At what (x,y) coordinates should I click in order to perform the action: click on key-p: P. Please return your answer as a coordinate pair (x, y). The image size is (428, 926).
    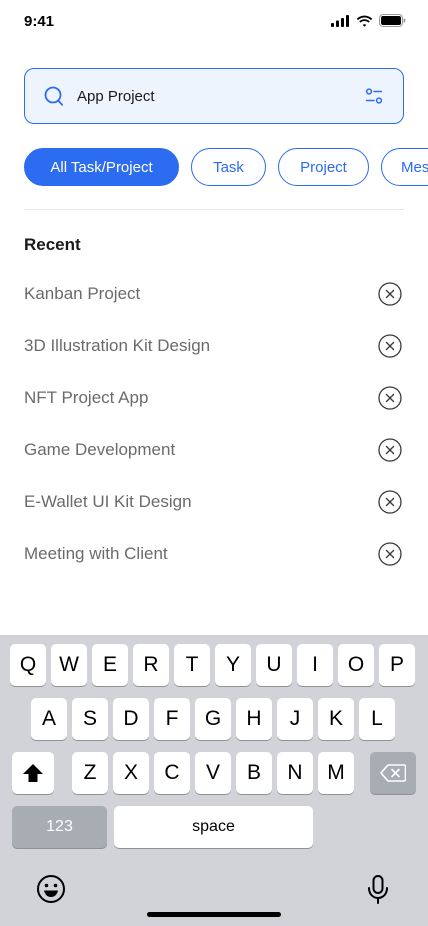
    Looking at the image, I should click on (397, 665).